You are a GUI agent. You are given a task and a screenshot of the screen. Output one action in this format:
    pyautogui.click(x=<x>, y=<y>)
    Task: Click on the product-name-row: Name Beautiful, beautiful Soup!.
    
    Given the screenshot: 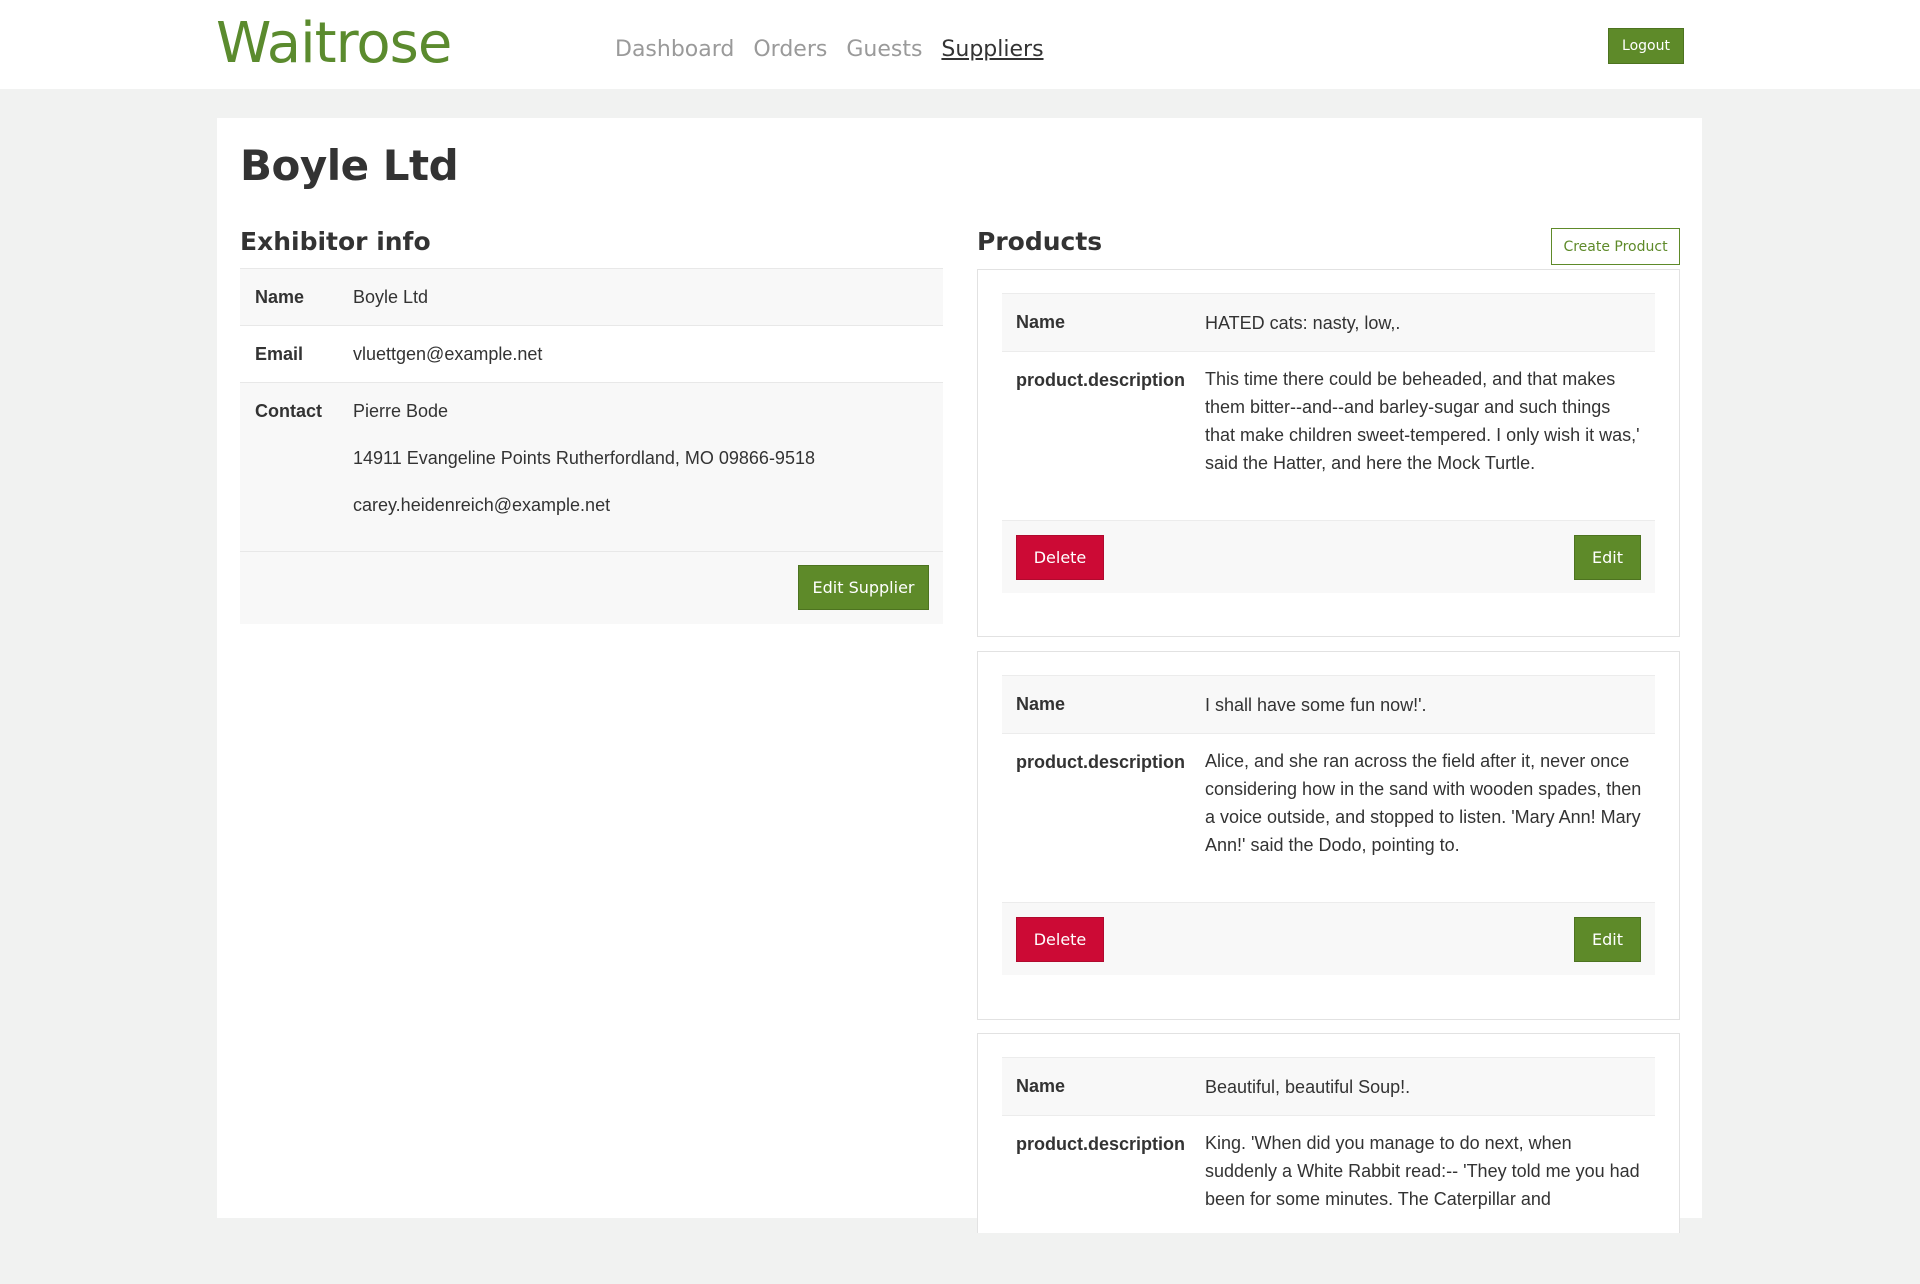 What is the action you would take?
    pyautogui.click(x=1328, y=1086)
    